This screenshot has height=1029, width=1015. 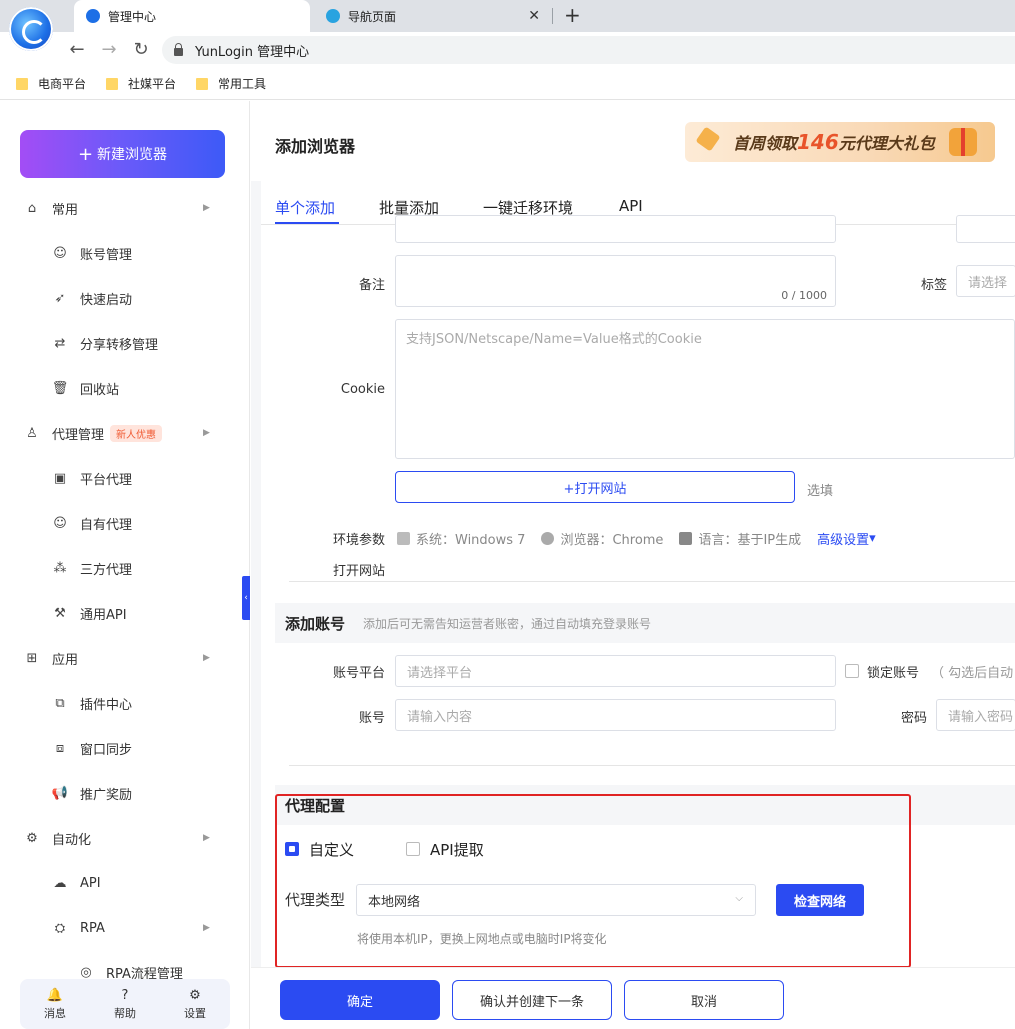 I want to click on chrome-icon, so click(x=548, y=538).